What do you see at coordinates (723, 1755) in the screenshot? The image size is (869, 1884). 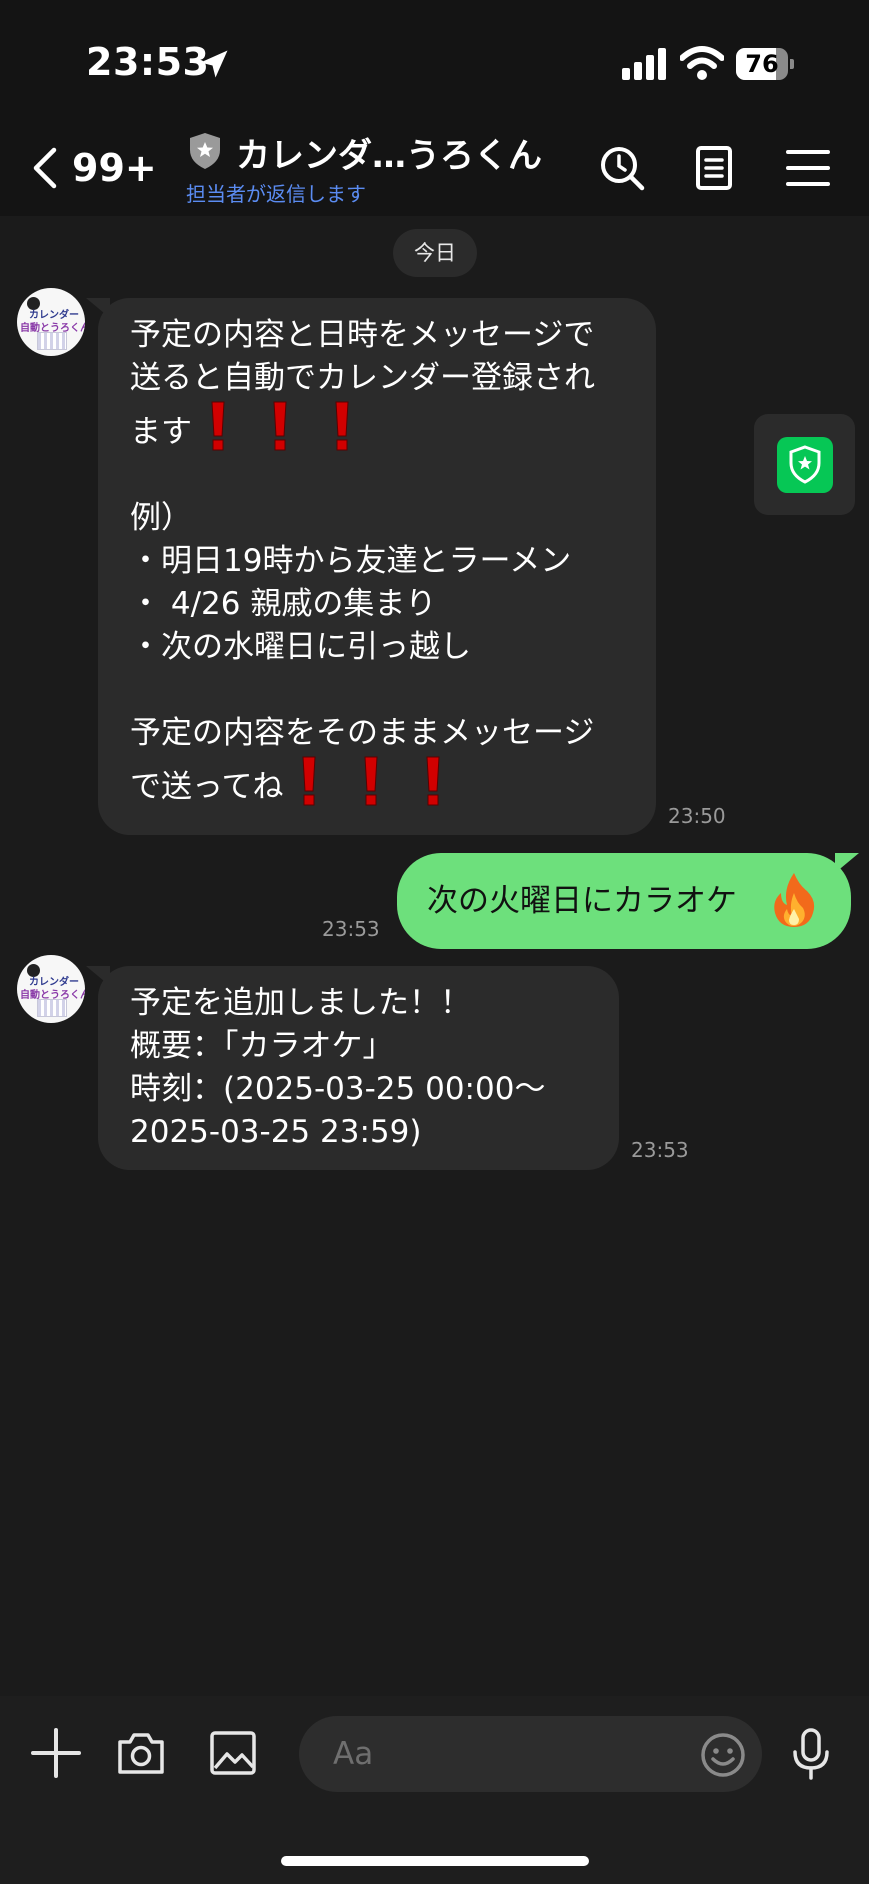 I see `emoji-icon` at bounding box center [723, 1755].